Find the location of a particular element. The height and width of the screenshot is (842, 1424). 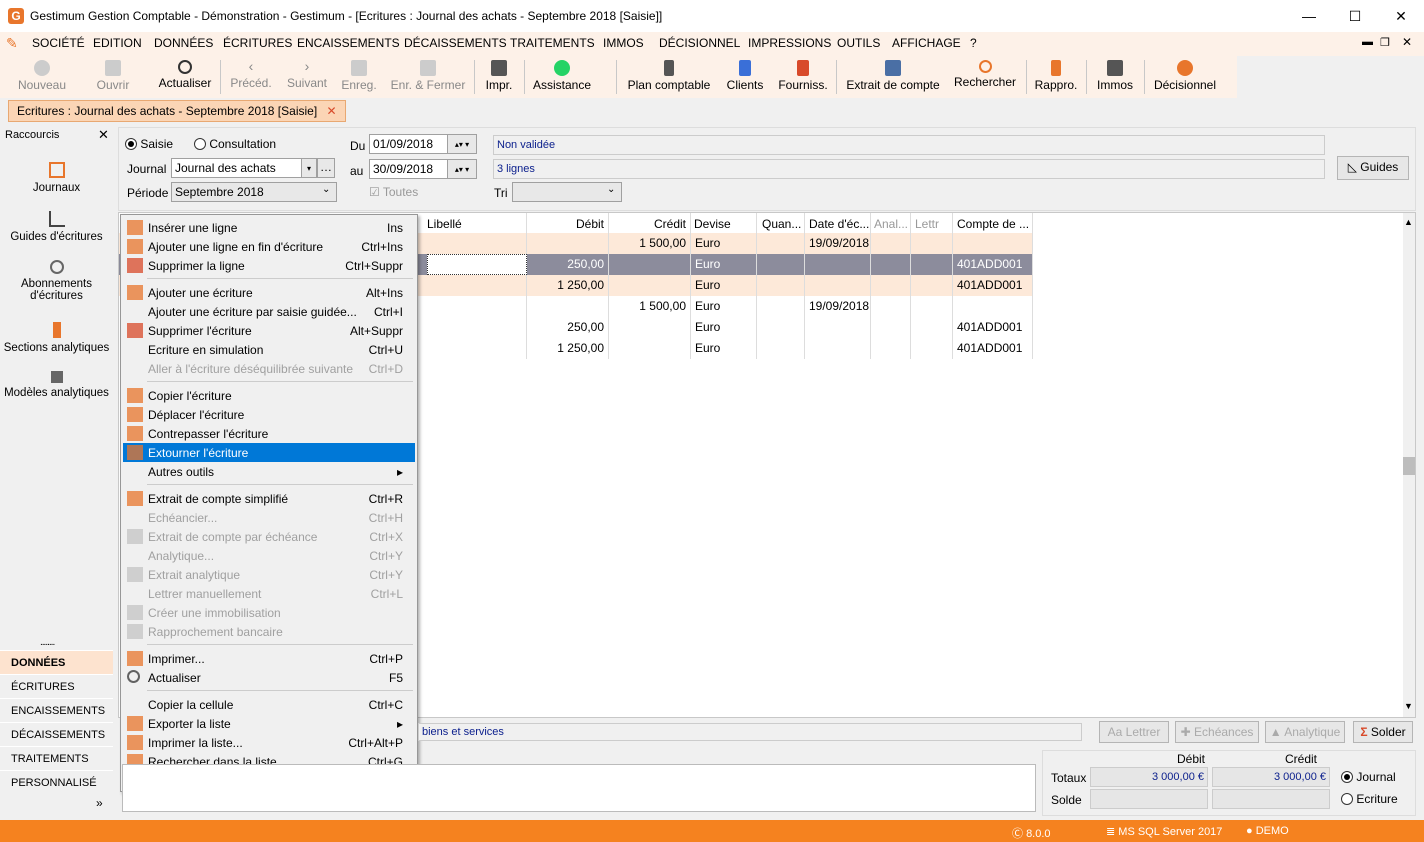

fourniss-button: Fourniss. is located at coordinates (803, 77).